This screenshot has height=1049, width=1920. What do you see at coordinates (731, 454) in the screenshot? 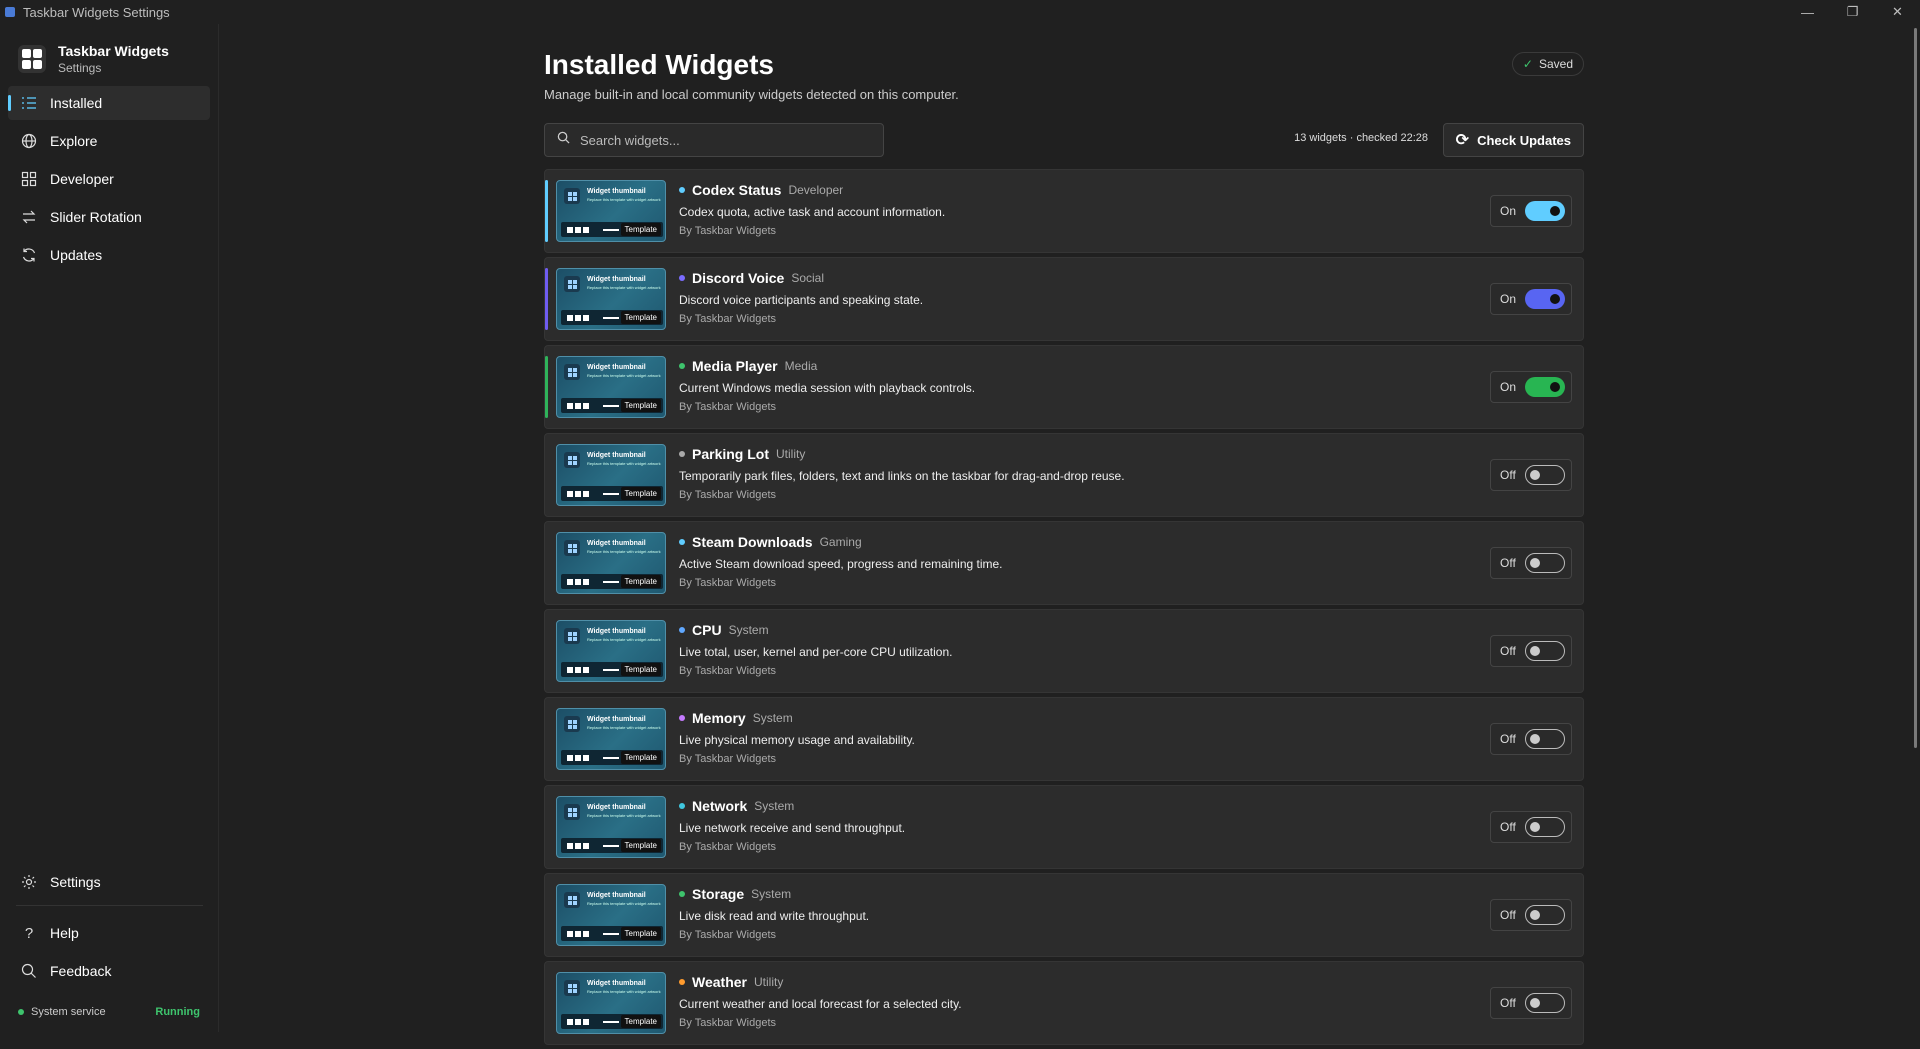
I see `widget-name: Parking Lot` at bounding box center [731, 454].